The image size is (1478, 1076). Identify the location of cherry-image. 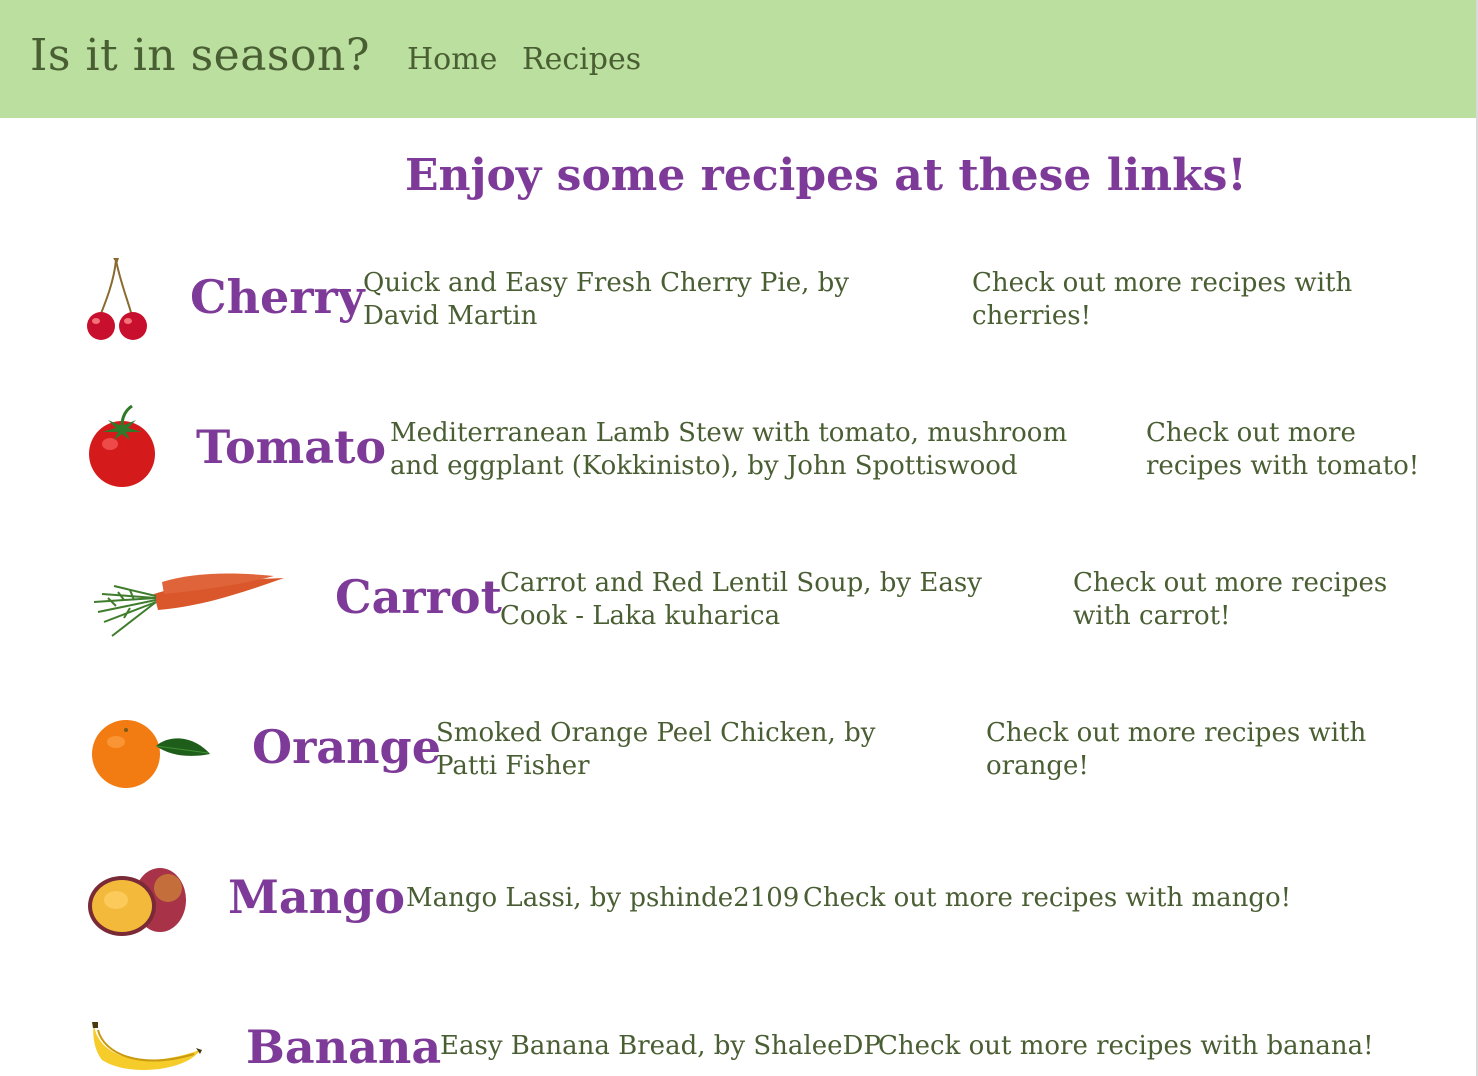
(117, 299).